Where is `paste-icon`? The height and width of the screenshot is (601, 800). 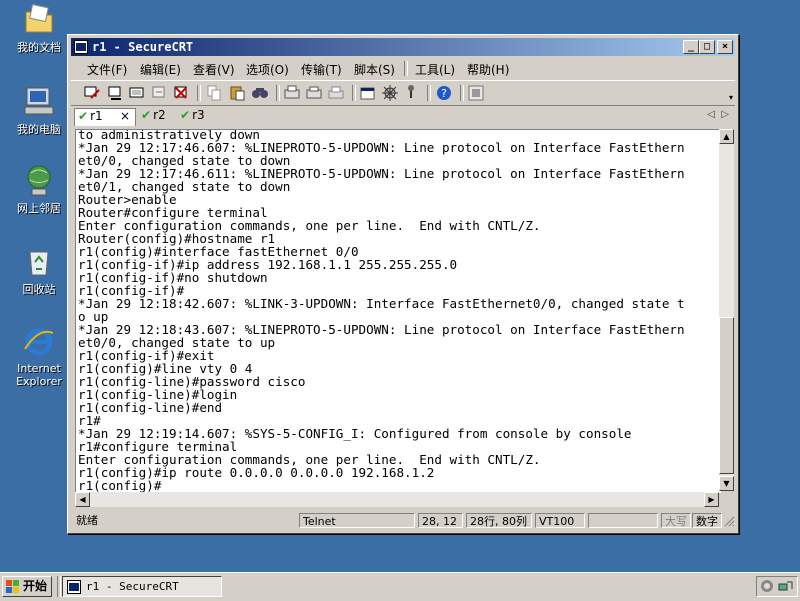 paste-icon is located at coordinates (237, 93).